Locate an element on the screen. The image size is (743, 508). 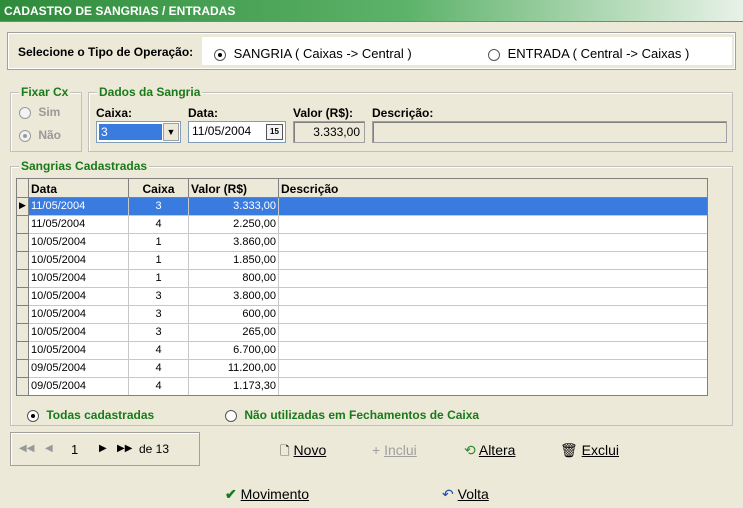
table-row: 09/05/2004 4 1.173,30 is located at coordinates (362, 386).